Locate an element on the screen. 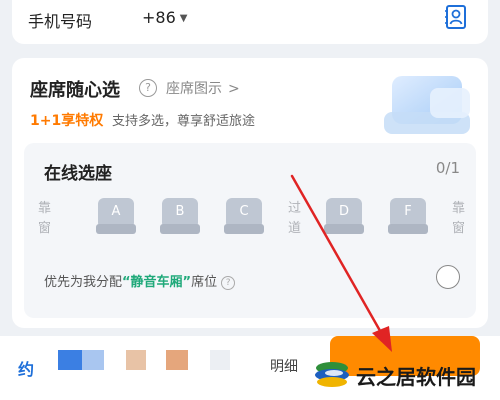 The width and height of the screenshot is (500, 400). window-left-label: 靠窗 is located at coordinates (45, 218).